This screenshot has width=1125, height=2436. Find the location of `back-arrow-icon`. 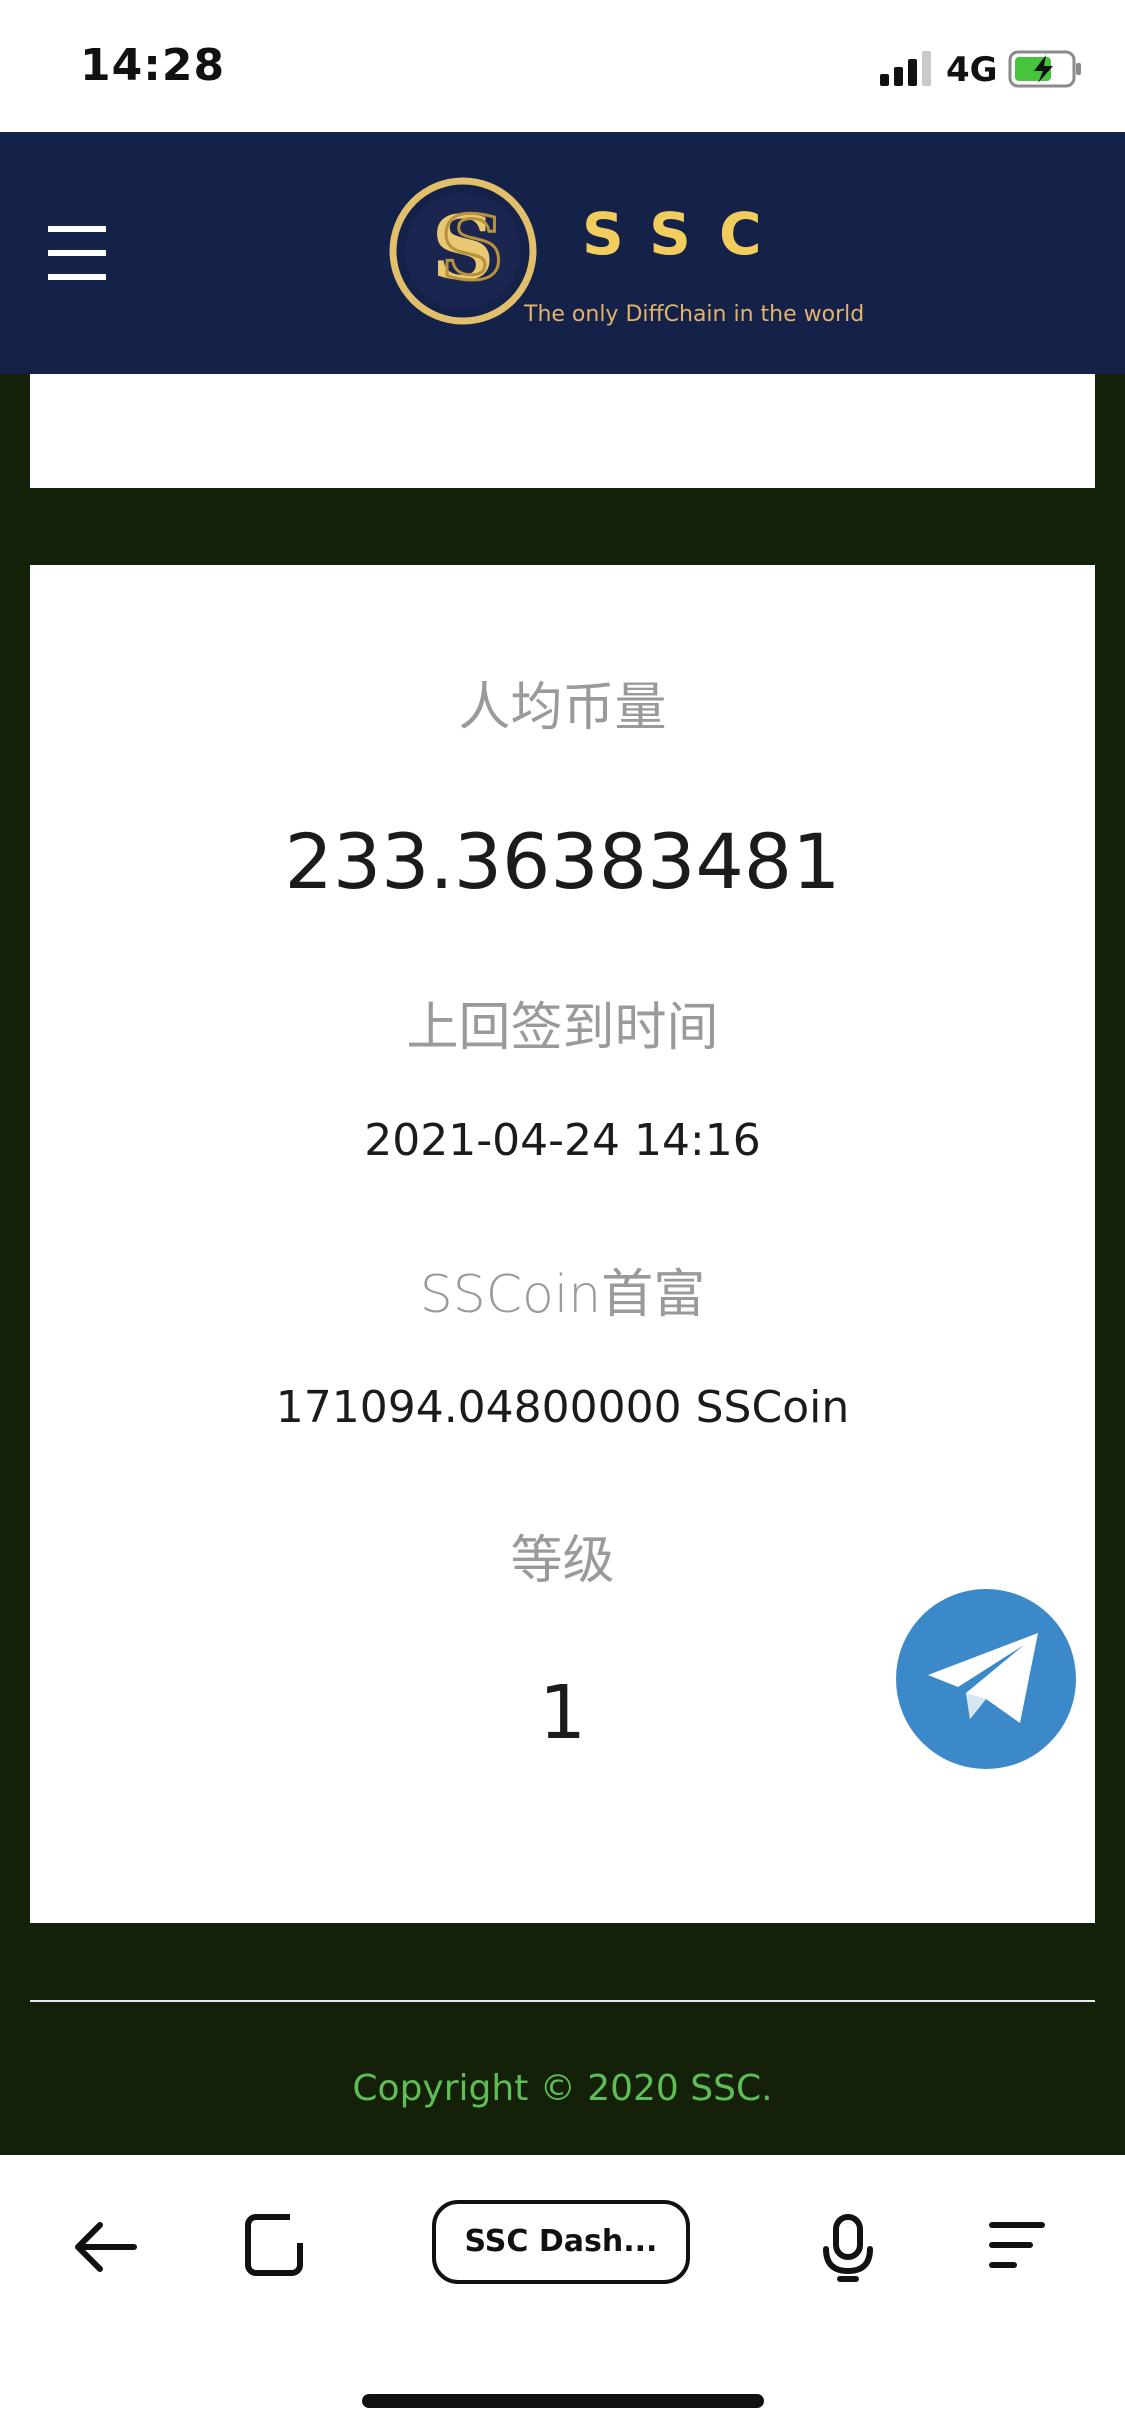

back-arrow-icon is located at coordinates (105, 2247).